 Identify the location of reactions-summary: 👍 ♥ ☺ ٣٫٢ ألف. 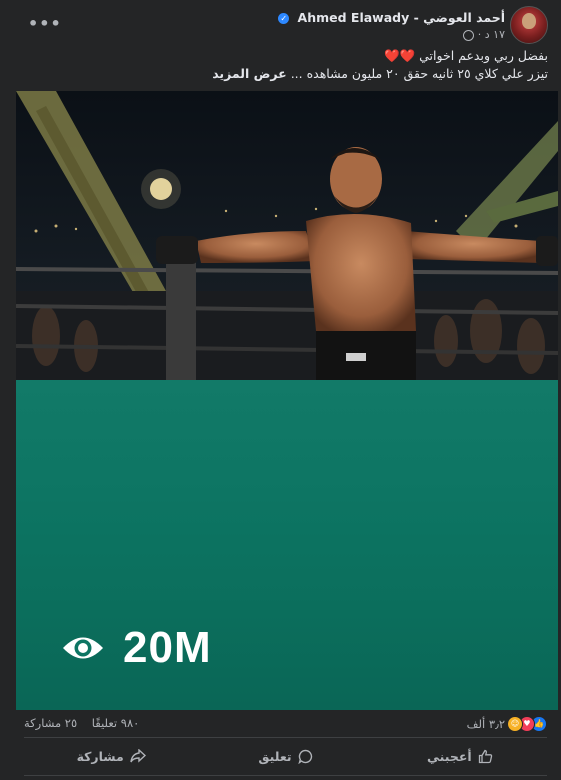
(507, 724).